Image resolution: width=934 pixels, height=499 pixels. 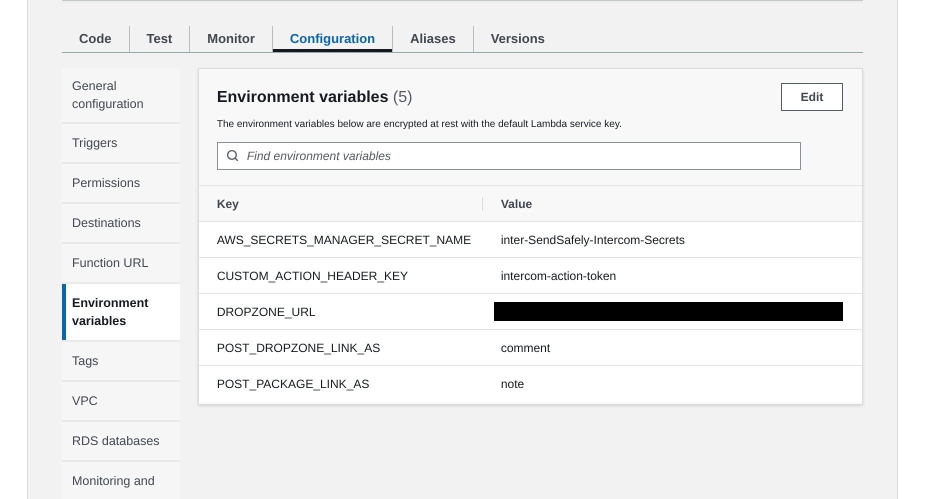 I want to click on table-cell-text: inter-SendSafely-Intercom-Secrets, so click(x=592, y=239).